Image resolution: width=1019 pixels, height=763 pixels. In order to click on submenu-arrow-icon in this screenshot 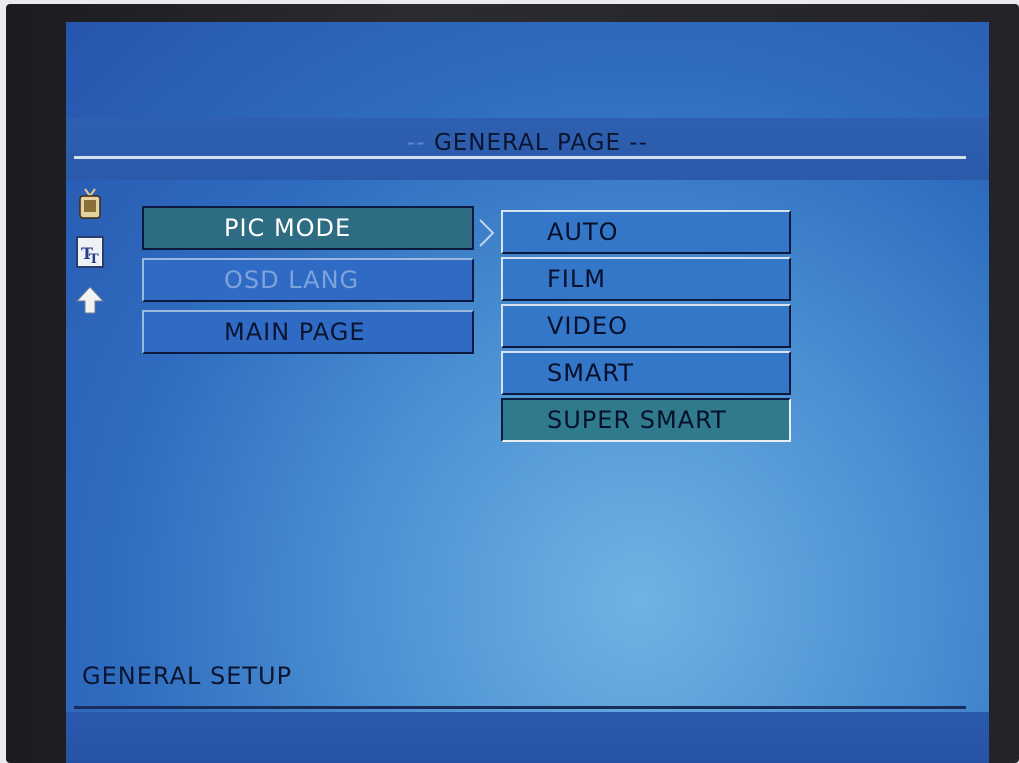, I will do `click(487, 233)`.